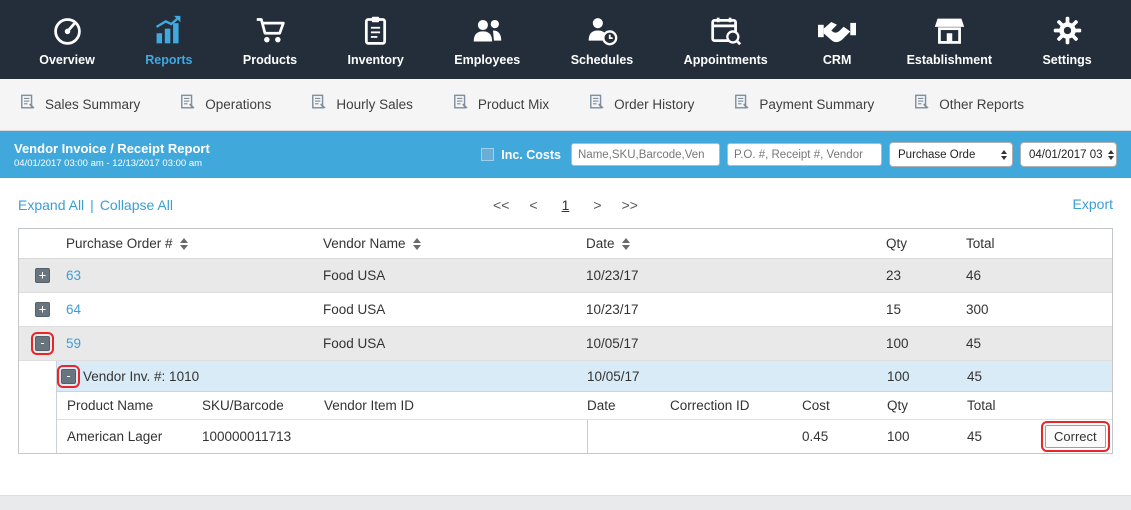 The height and width of the screenshot is (510, 1131). What do you see at coordinates (1067, 40) in the screenshot?
I see `nav-item-settings: Settings` at bounding box center [1067, 40].